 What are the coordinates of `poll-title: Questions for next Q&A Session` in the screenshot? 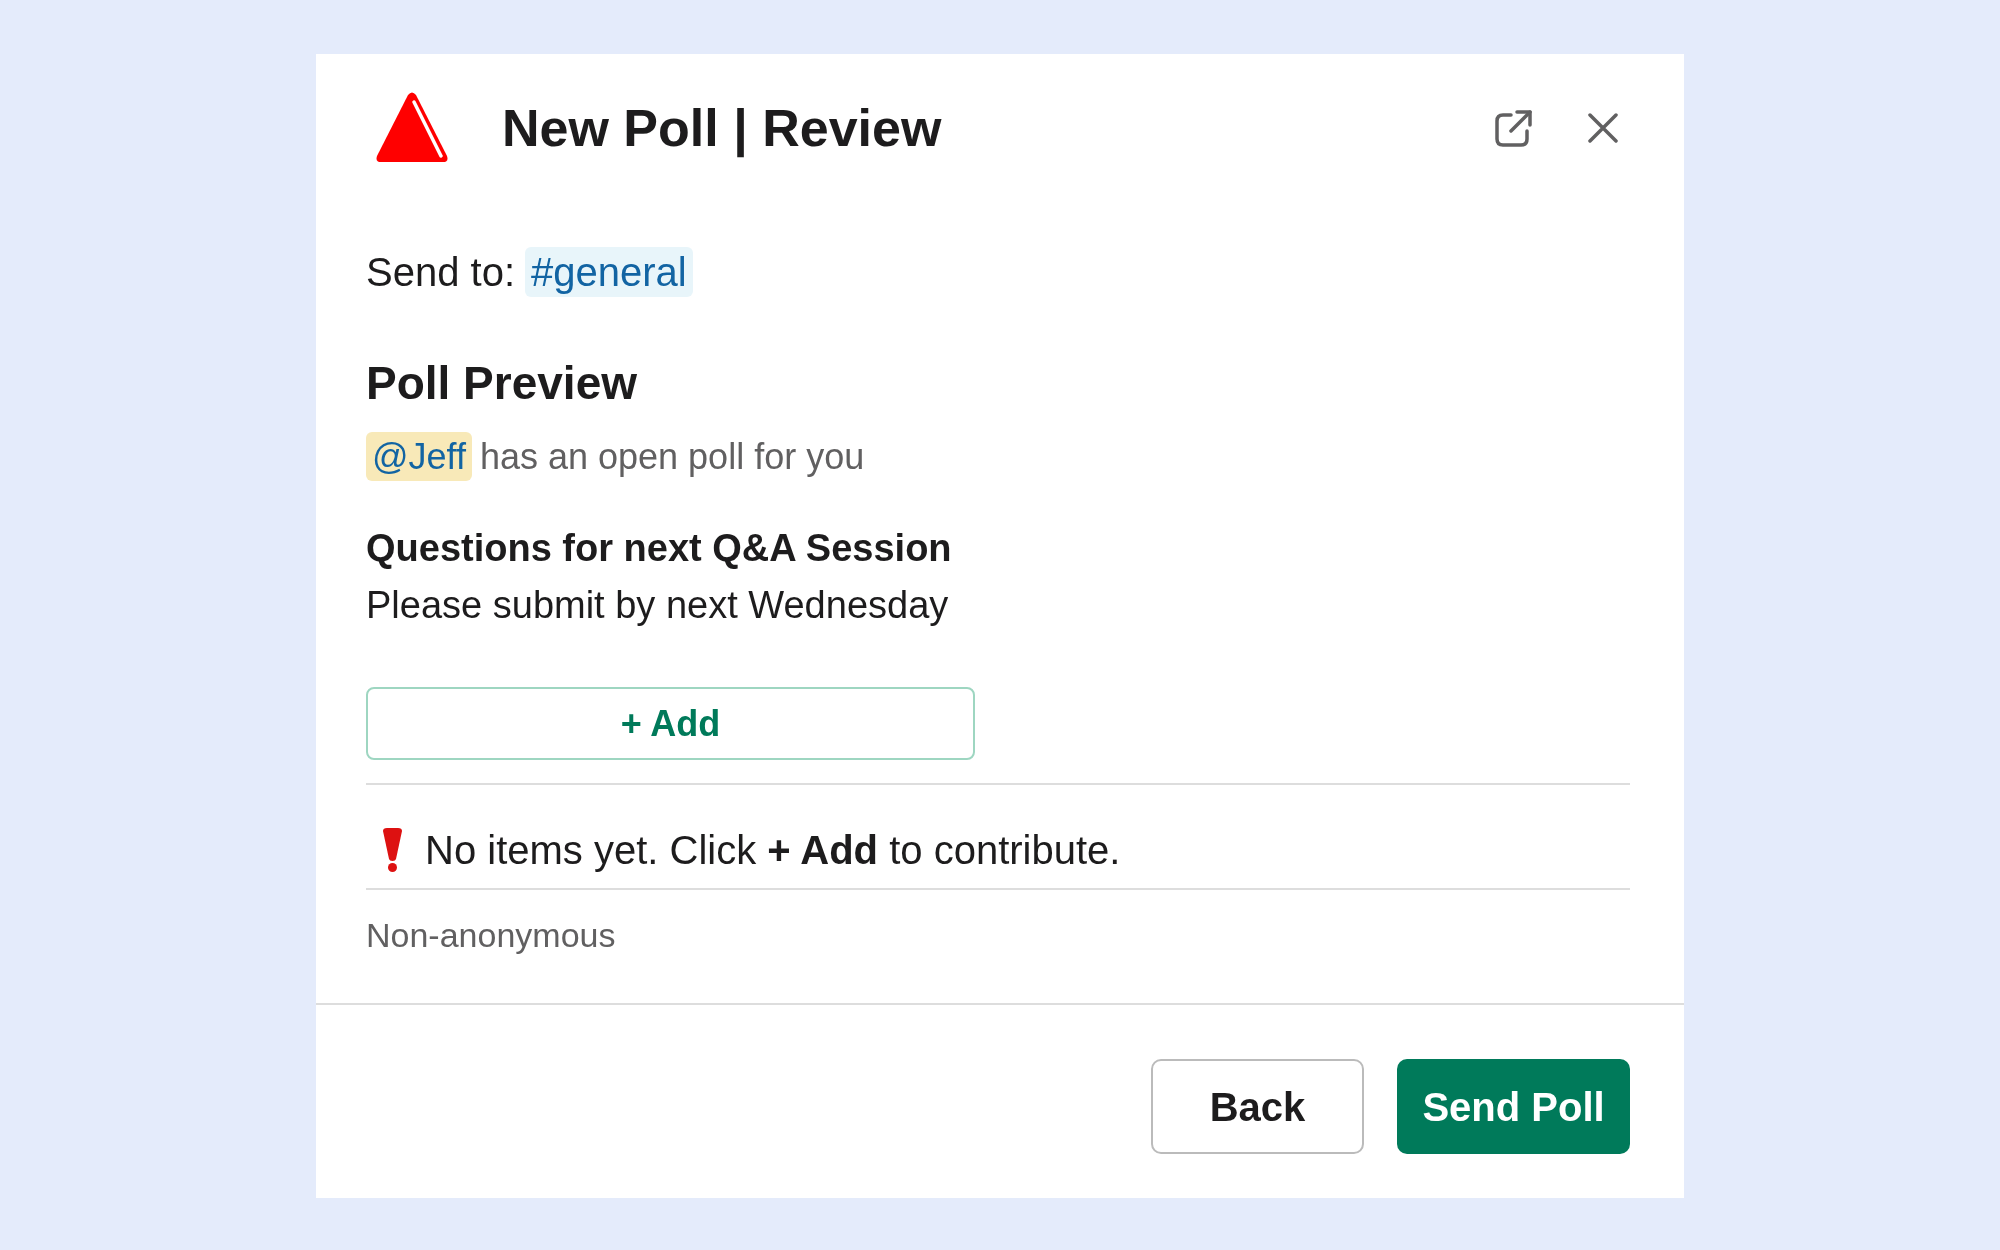 It's located at (659, 548).